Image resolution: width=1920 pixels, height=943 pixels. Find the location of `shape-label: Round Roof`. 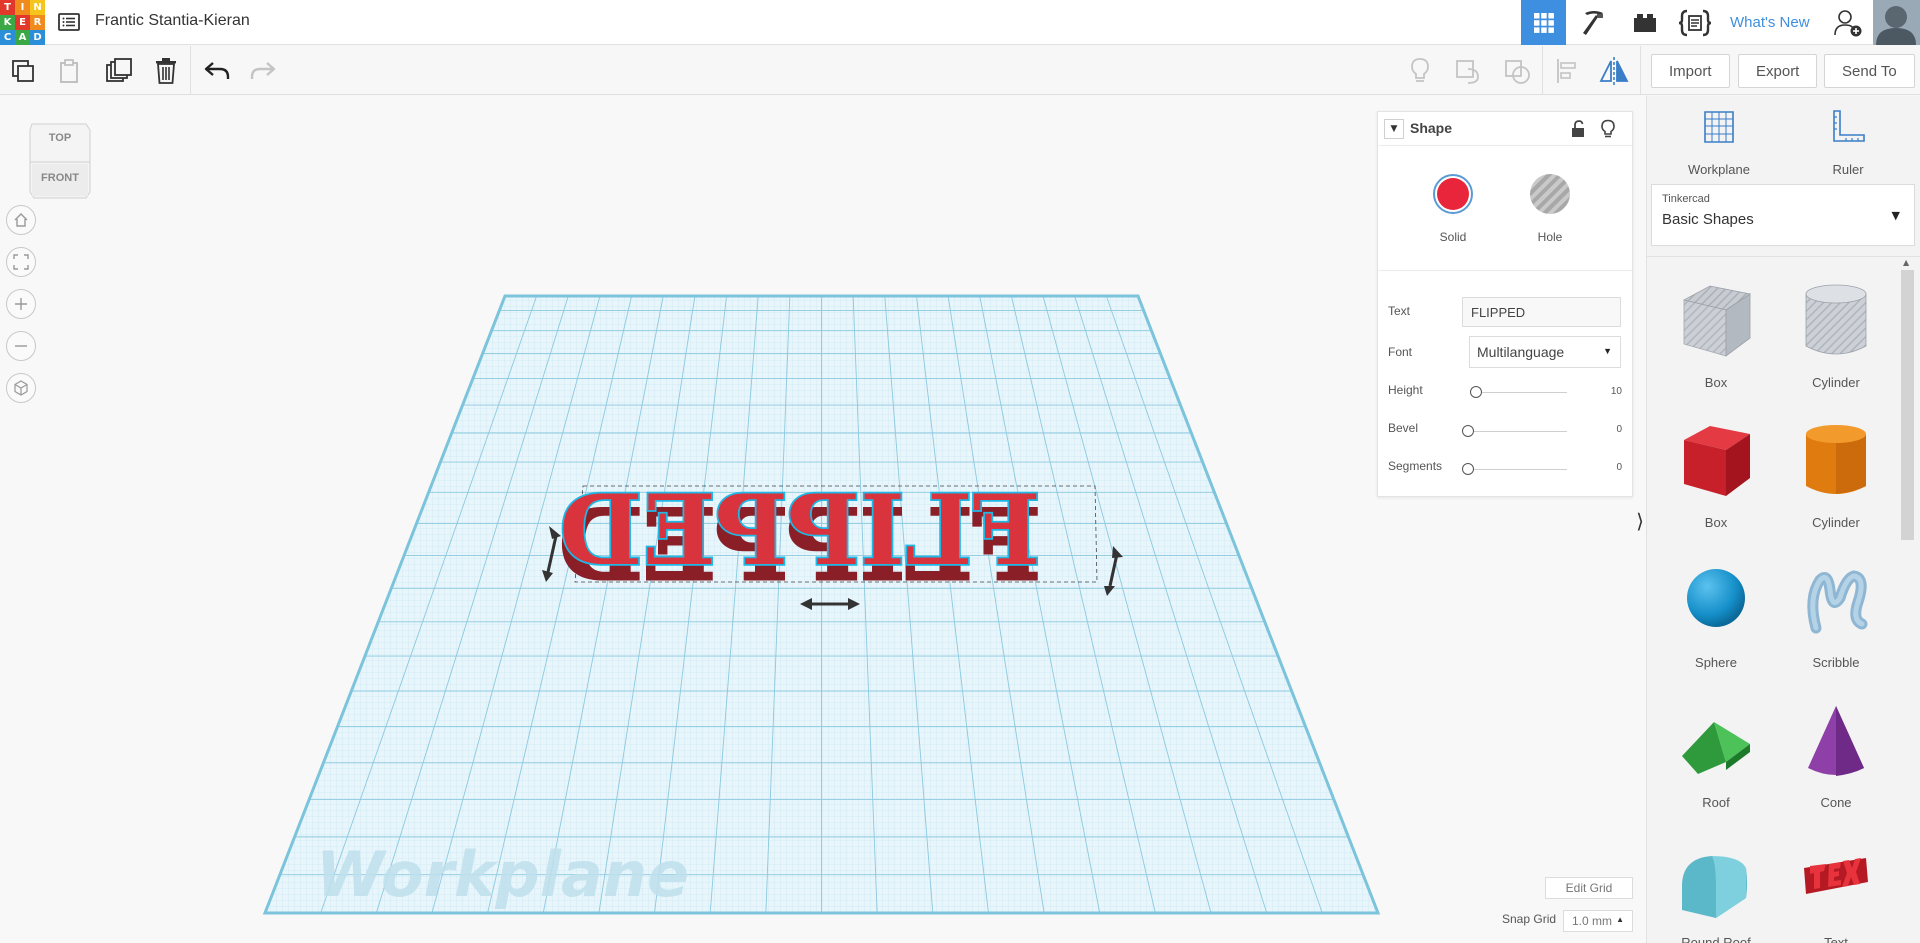

shape-label: Round Roof is located at coordinates (1716, 939).